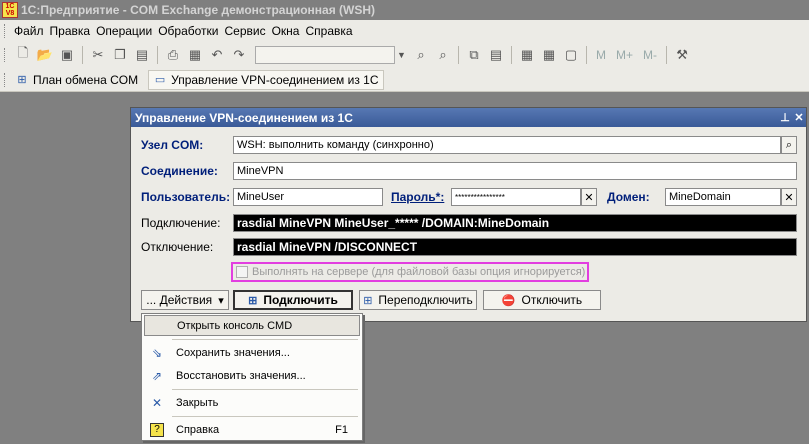  What do you see at coordinates (515, 247) in the screenshot?
I see `disconnect-cmd-field: rasdial MineVPN /DISCONNECT` at bounding box center [515, 247].